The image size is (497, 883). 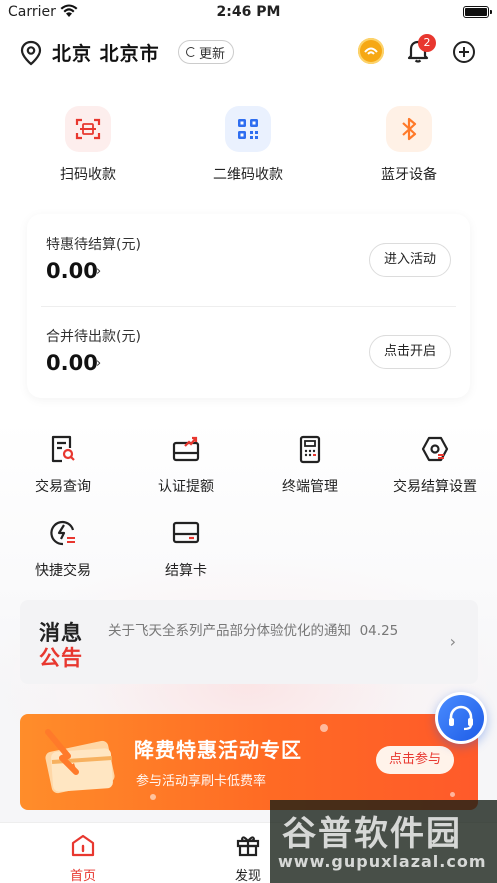 What do you see at coordinates (310, 487) in the screenshot?
I see `feature-label: 终端管理` at bounding box center [310, 487].